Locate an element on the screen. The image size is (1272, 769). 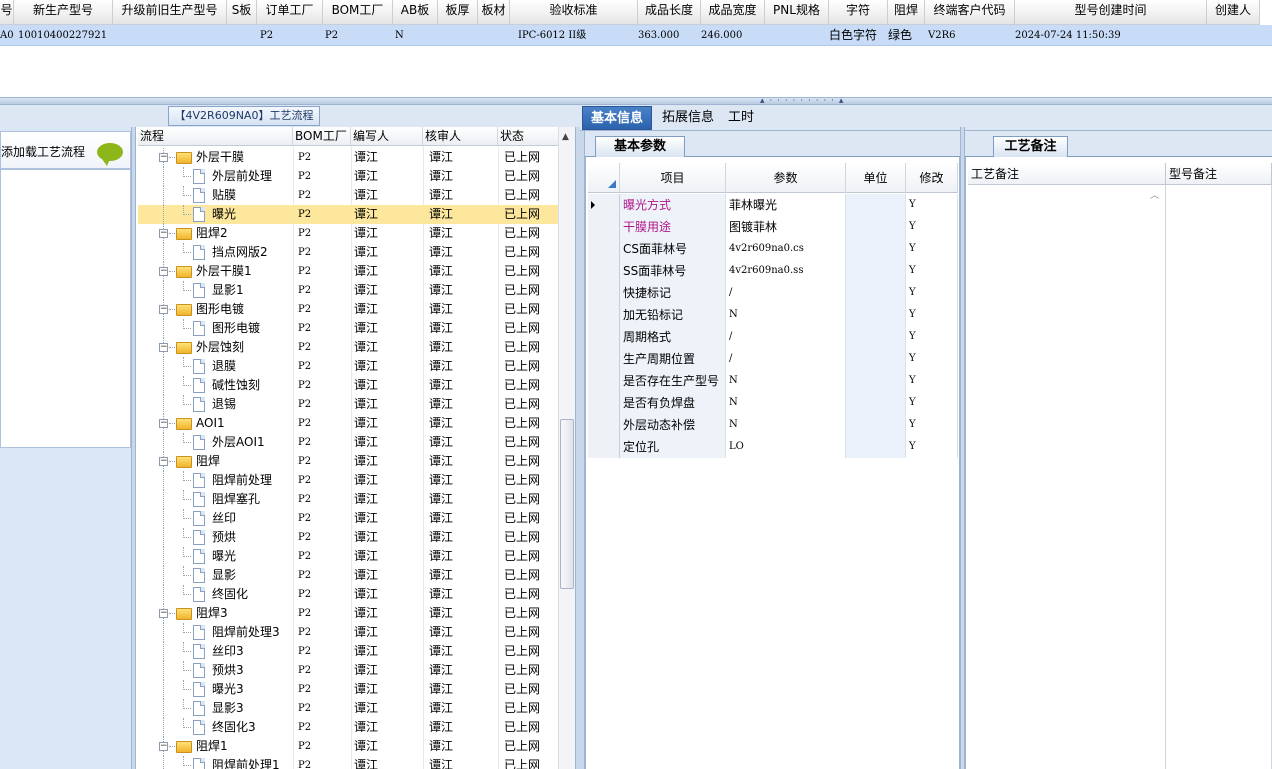
tree-row: 外层前处理 P2 谭江 谭江 已上网 is located at coordinates (348, 176).